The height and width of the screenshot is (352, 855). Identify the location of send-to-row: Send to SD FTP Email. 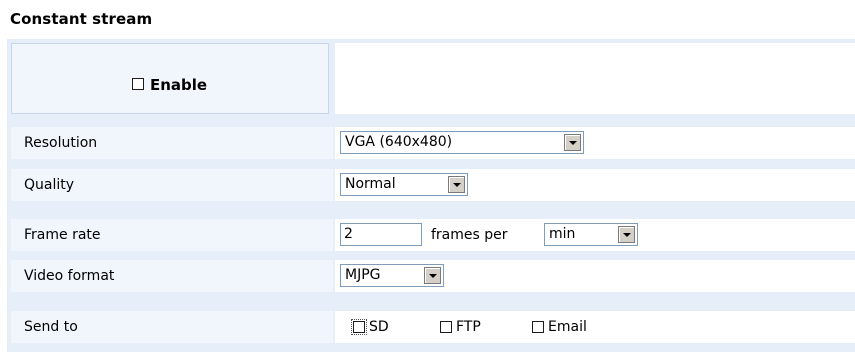
(433, 327).